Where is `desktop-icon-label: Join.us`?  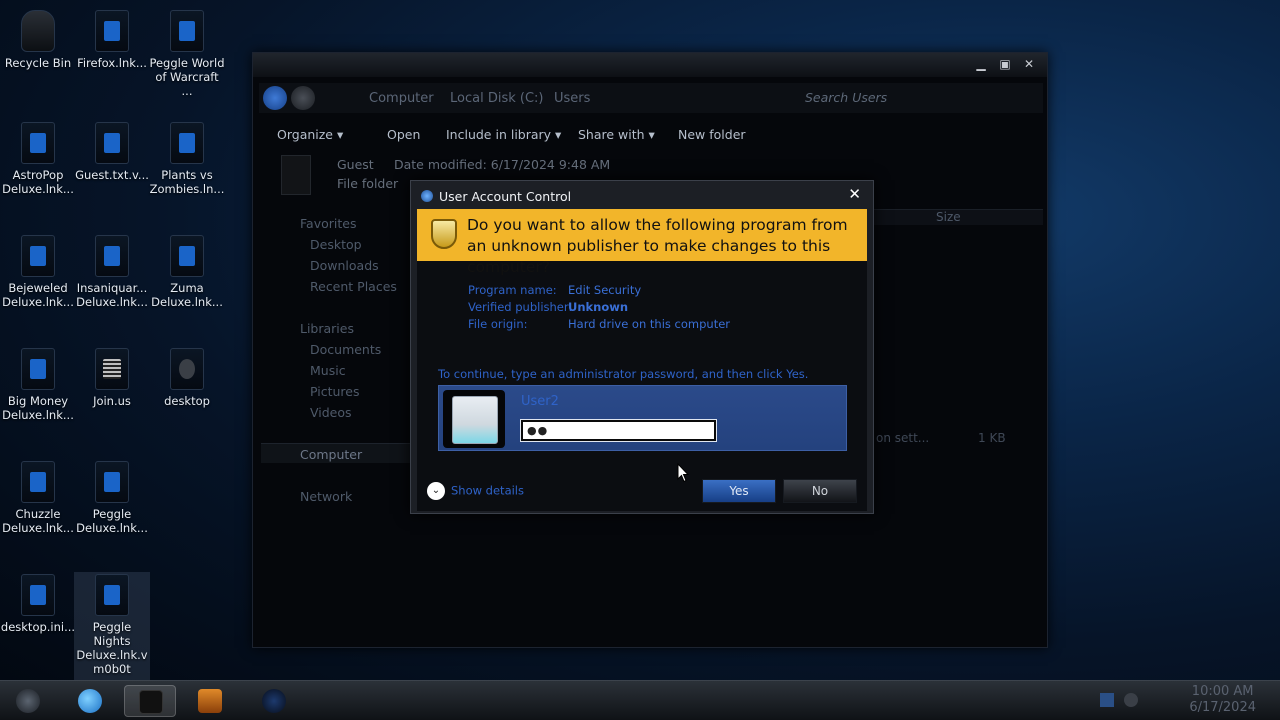 desktop-icon-label: Join.us is located at coordinates (112, 401).